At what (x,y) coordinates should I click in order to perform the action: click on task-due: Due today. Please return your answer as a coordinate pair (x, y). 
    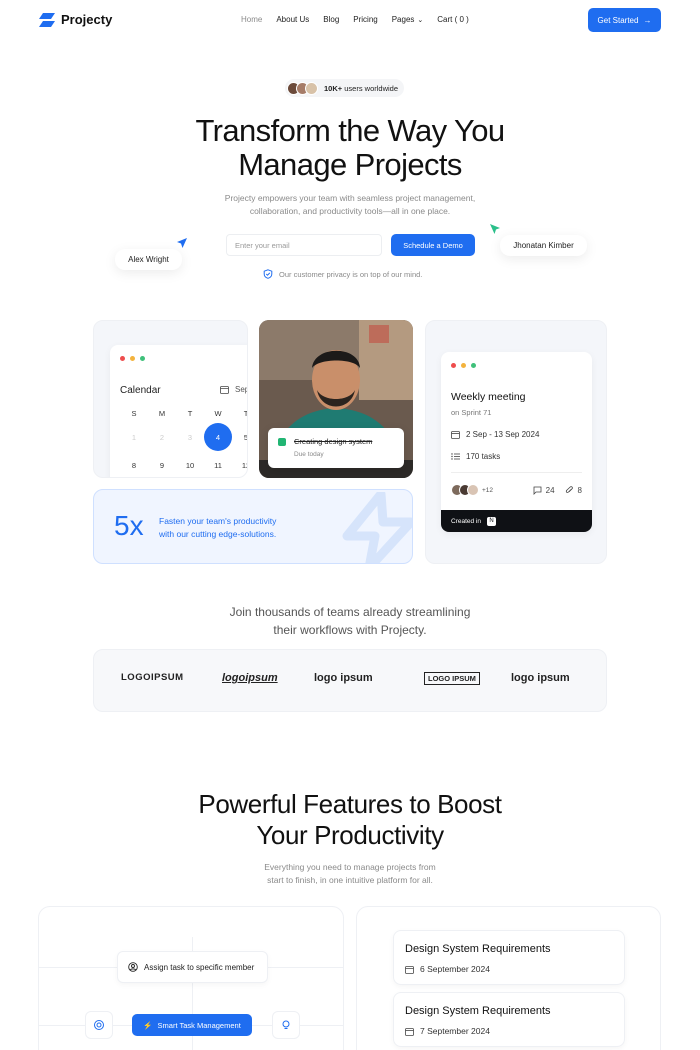
    Looking at the image, I should click on (309, 454).